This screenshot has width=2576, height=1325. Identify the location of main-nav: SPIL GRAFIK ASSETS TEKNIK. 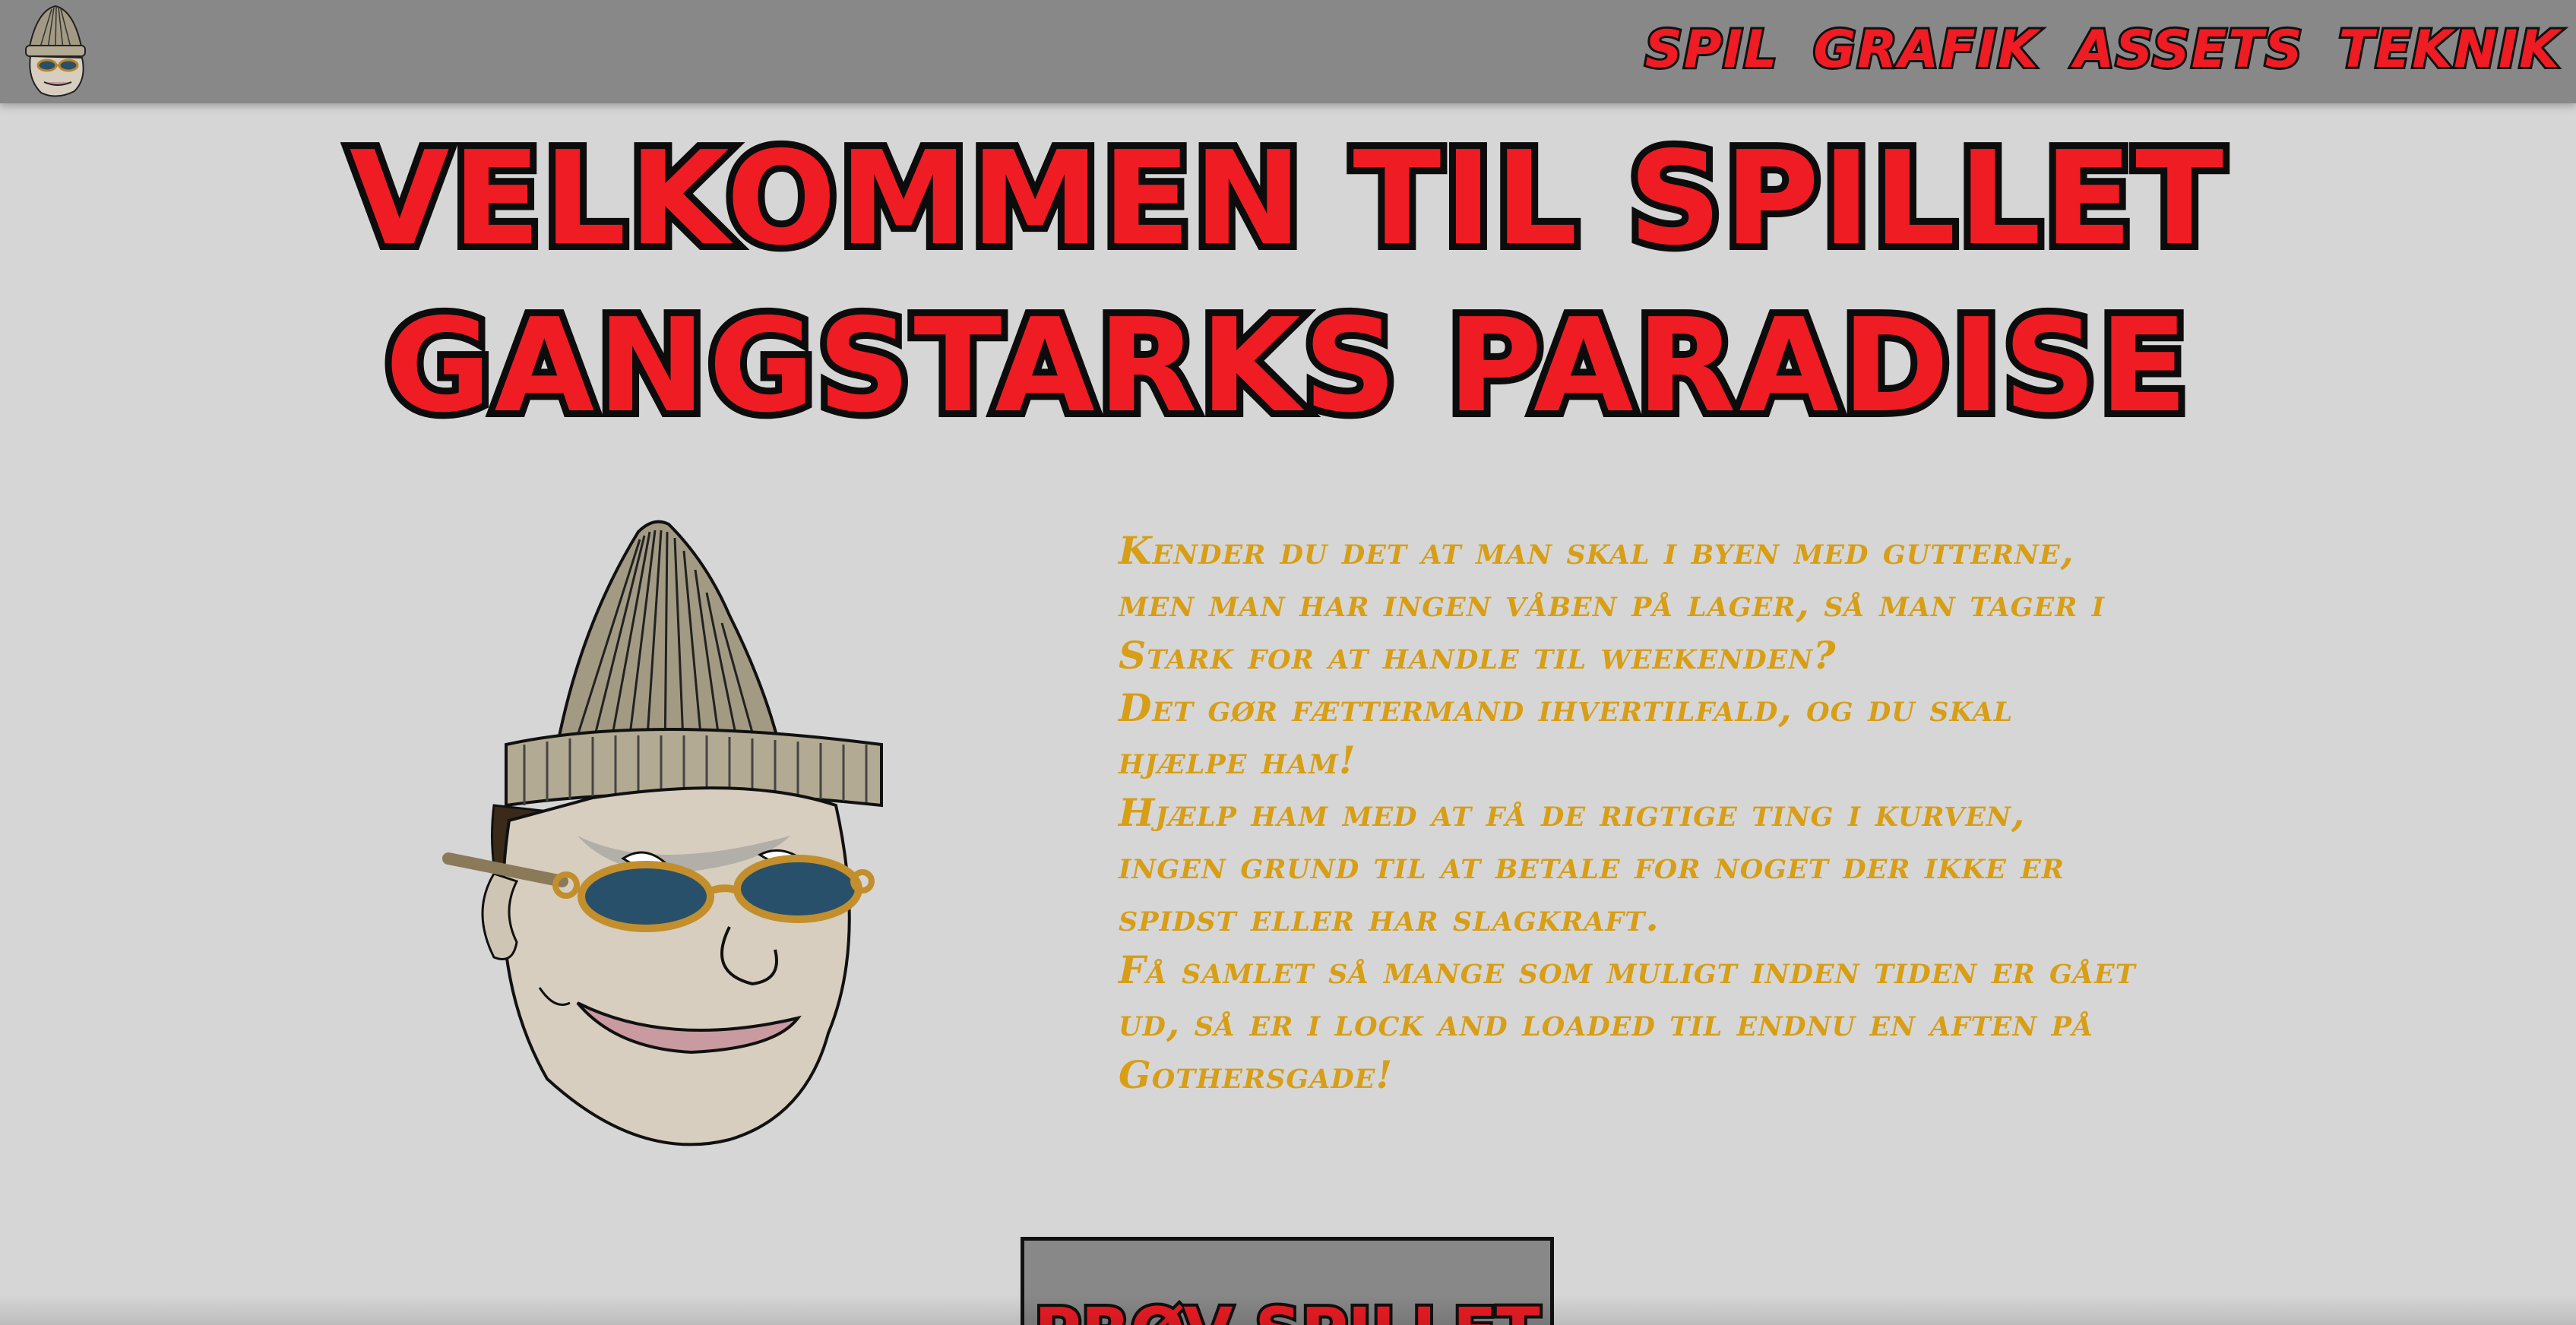
(2102, 50).